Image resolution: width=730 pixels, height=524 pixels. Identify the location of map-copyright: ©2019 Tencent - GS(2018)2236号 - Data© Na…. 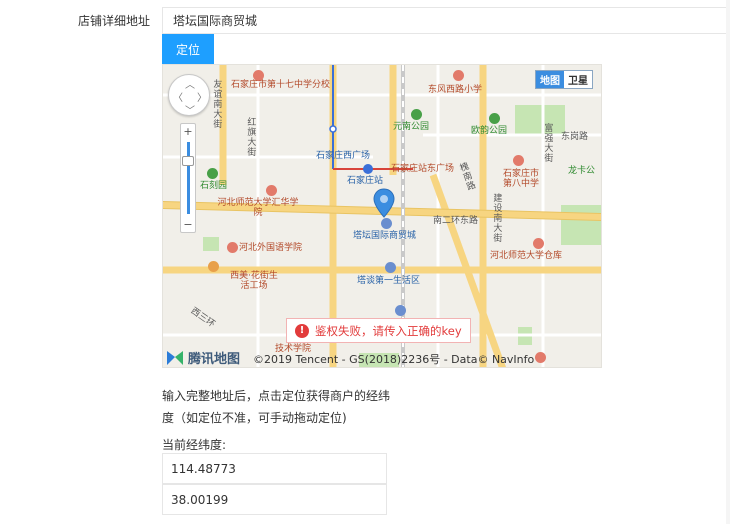
(394, 359).